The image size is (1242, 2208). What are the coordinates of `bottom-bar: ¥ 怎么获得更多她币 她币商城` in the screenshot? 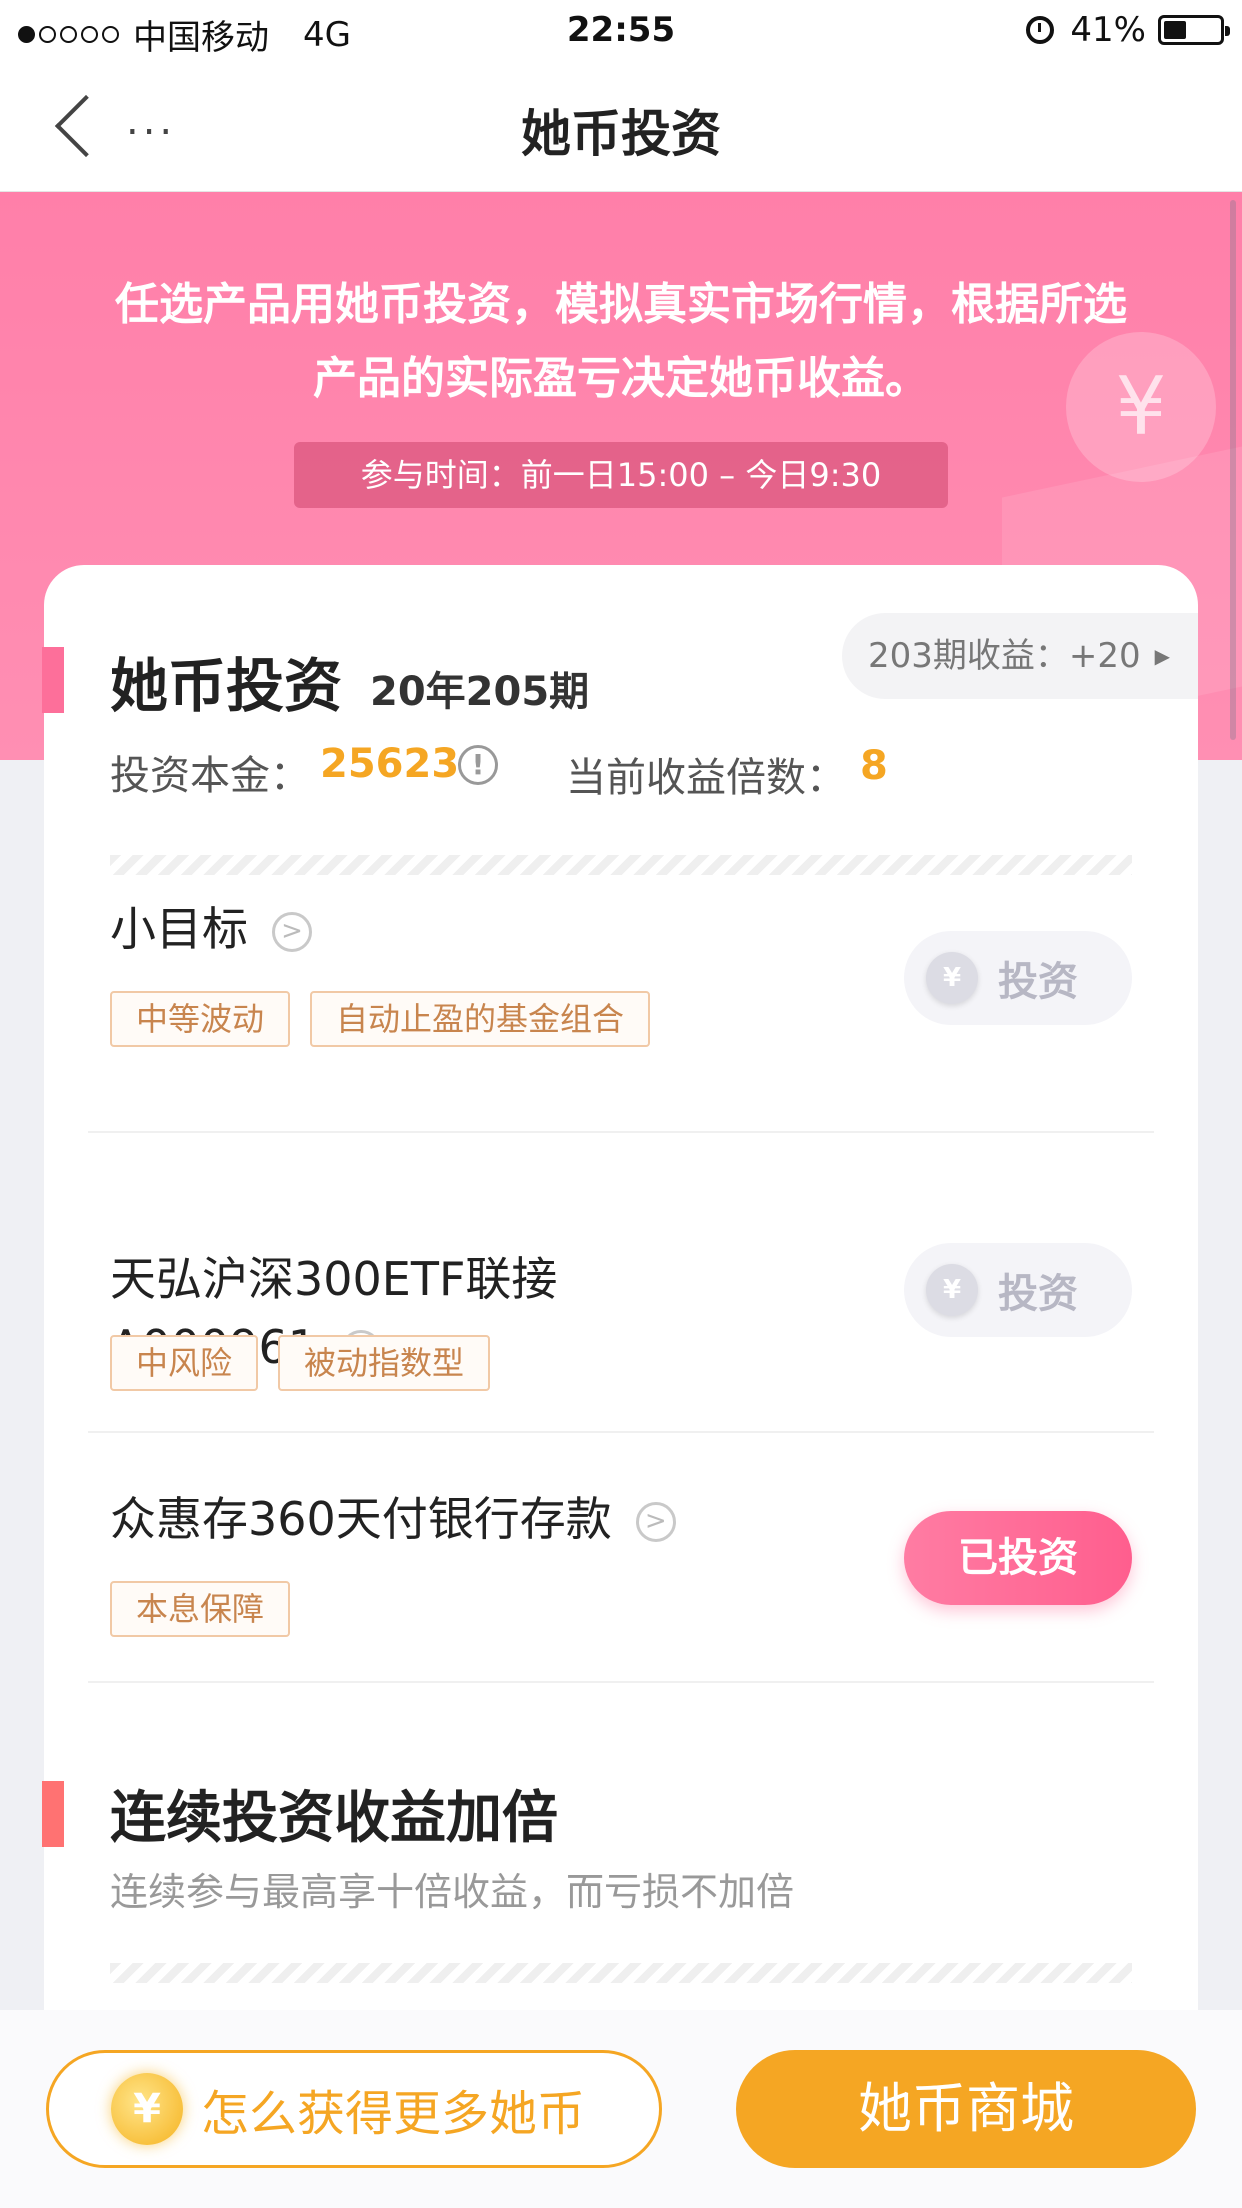 It's located at (621, 2109).